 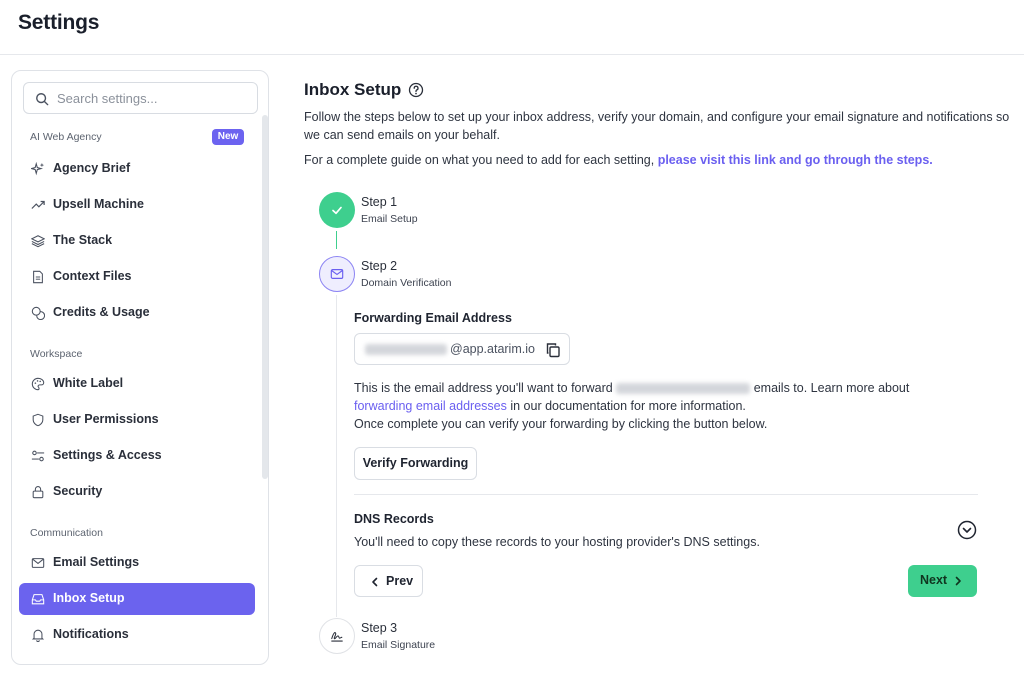 I want to click on prev-label: Prev, so click(x=400, y=581).